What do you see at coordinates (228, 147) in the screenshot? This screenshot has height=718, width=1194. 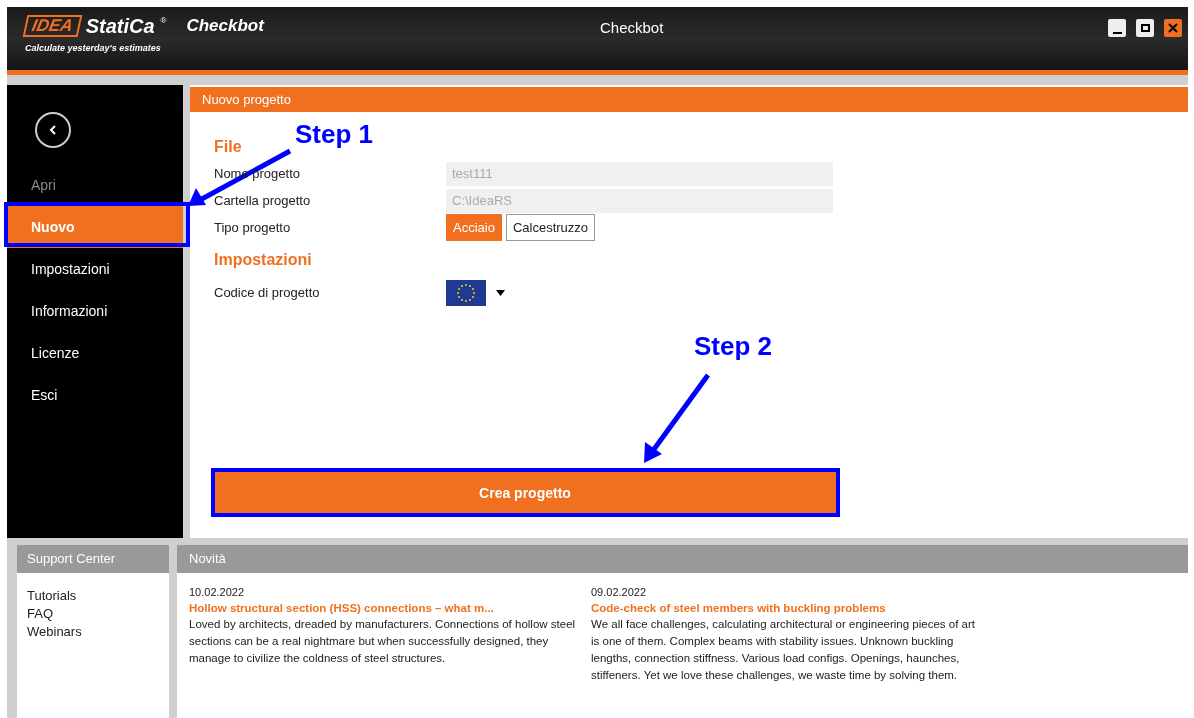 I see `section-heading: File` at bounding box center [228, 147].